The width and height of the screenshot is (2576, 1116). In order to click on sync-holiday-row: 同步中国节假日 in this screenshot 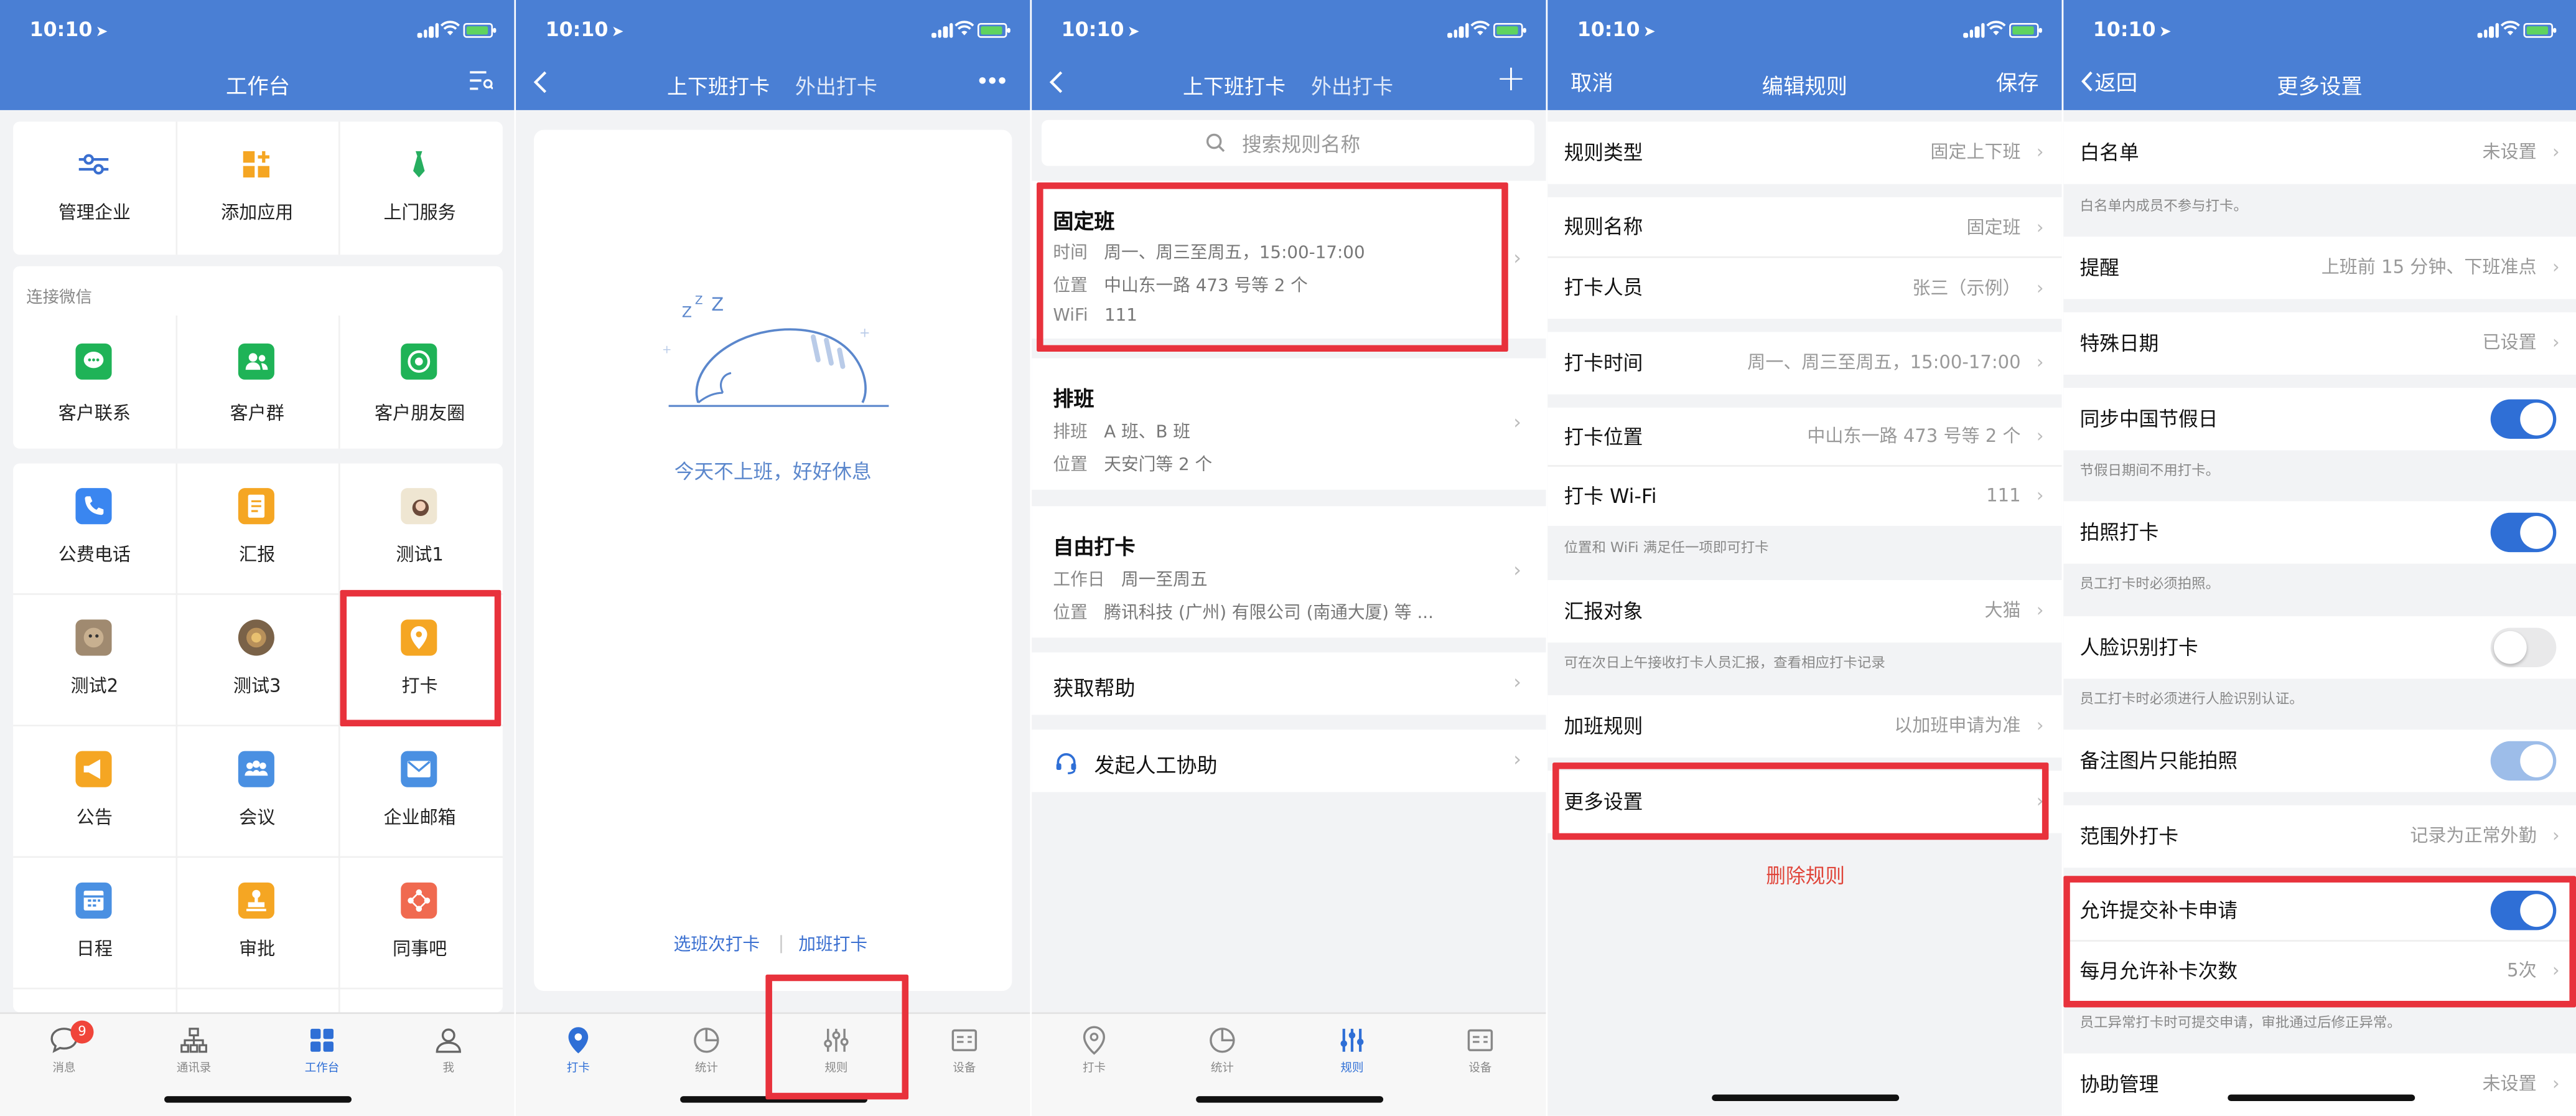, I will do `click(2319, 419)`.